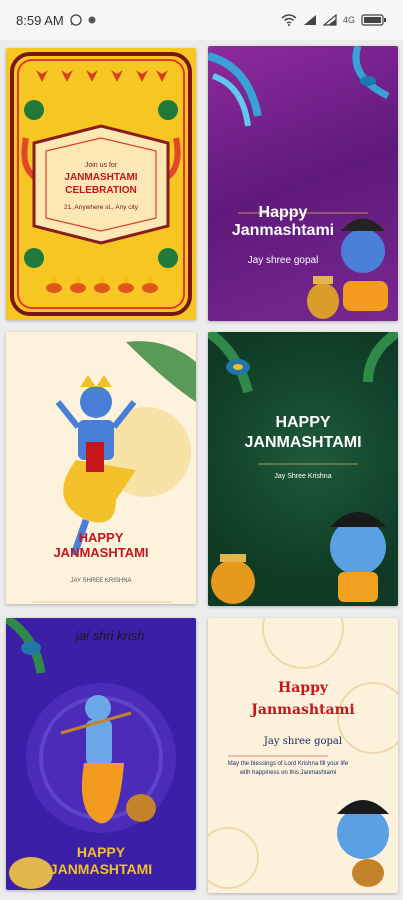  What do you see at coordinates (40, 20) in the screenshot?
I see `status-time: 8:59 AM` at bounding box center [40, 20].